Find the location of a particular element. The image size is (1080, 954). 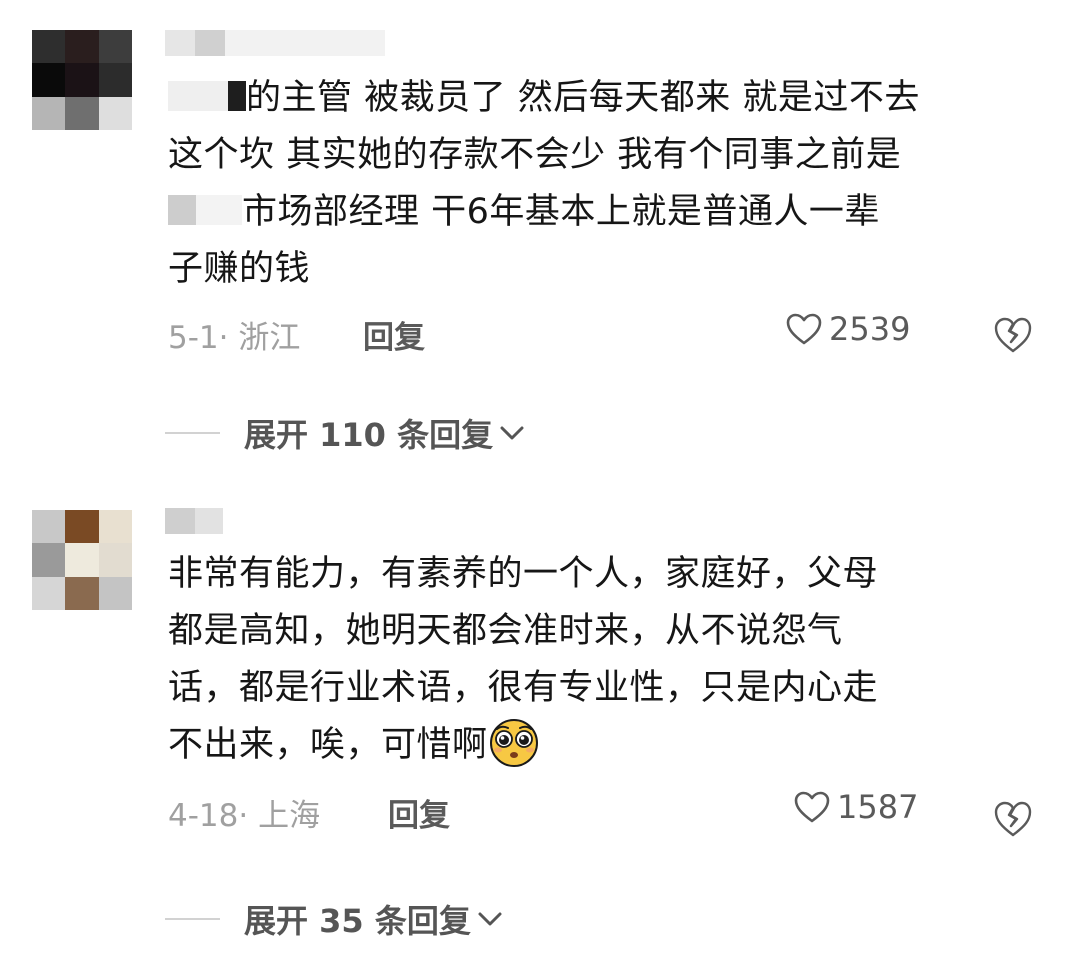

pleading-face-icon is located at coordinates (513, 743).